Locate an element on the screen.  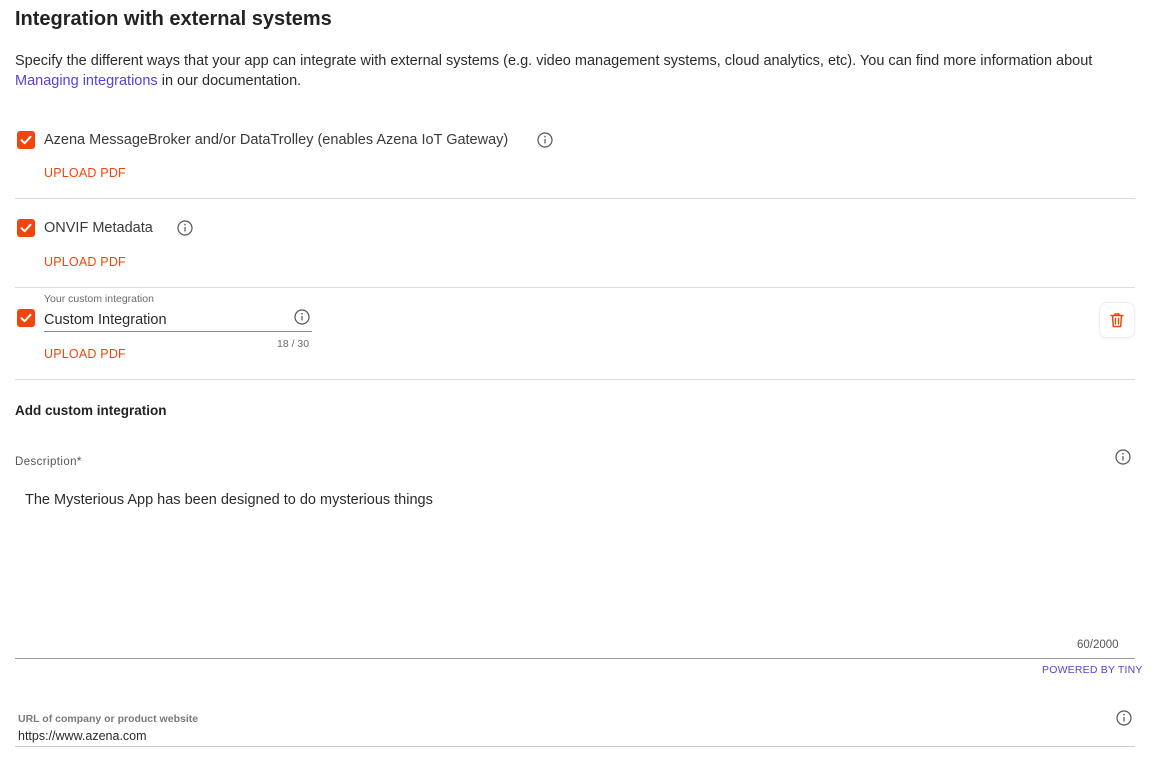
description-underline is located at coordinates (575, 658).